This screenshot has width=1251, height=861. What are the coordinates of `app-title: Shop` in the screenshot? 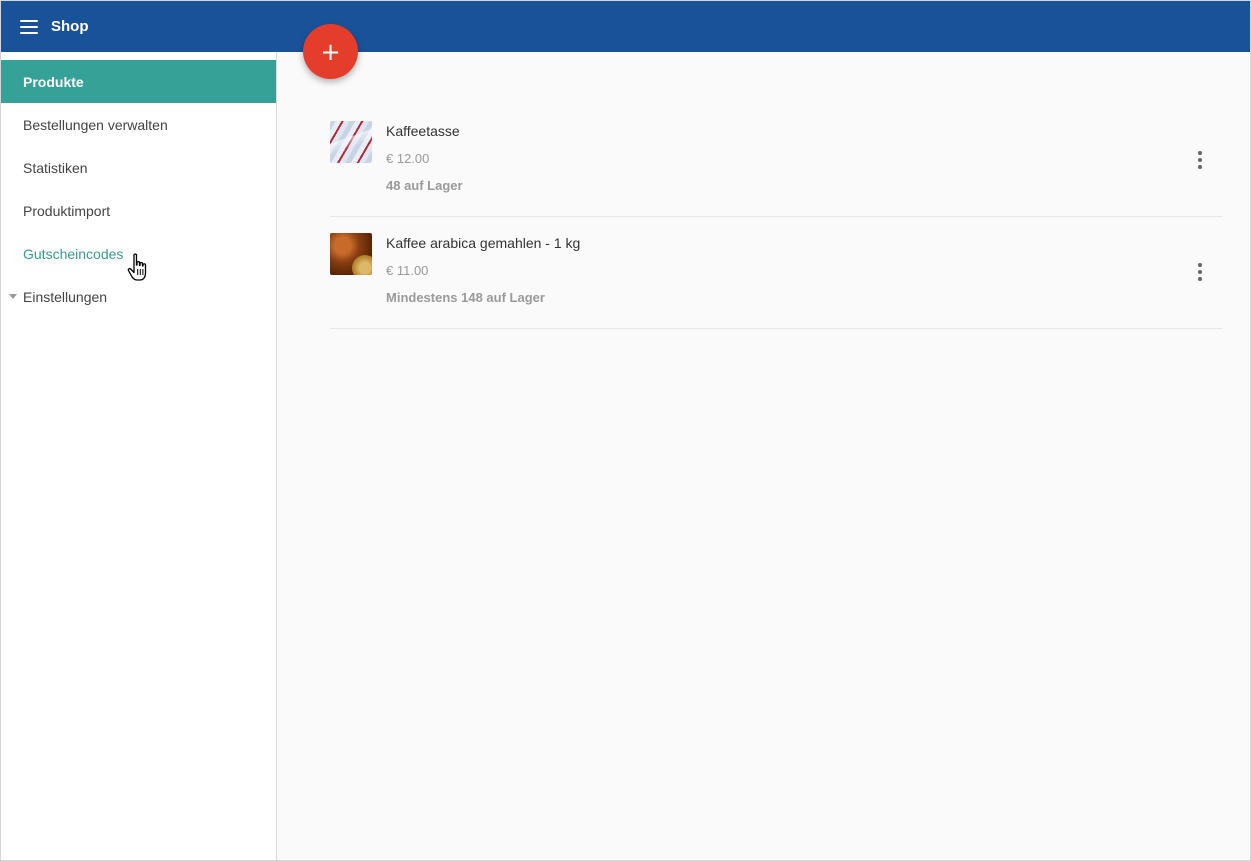 It's located at (70, 26).